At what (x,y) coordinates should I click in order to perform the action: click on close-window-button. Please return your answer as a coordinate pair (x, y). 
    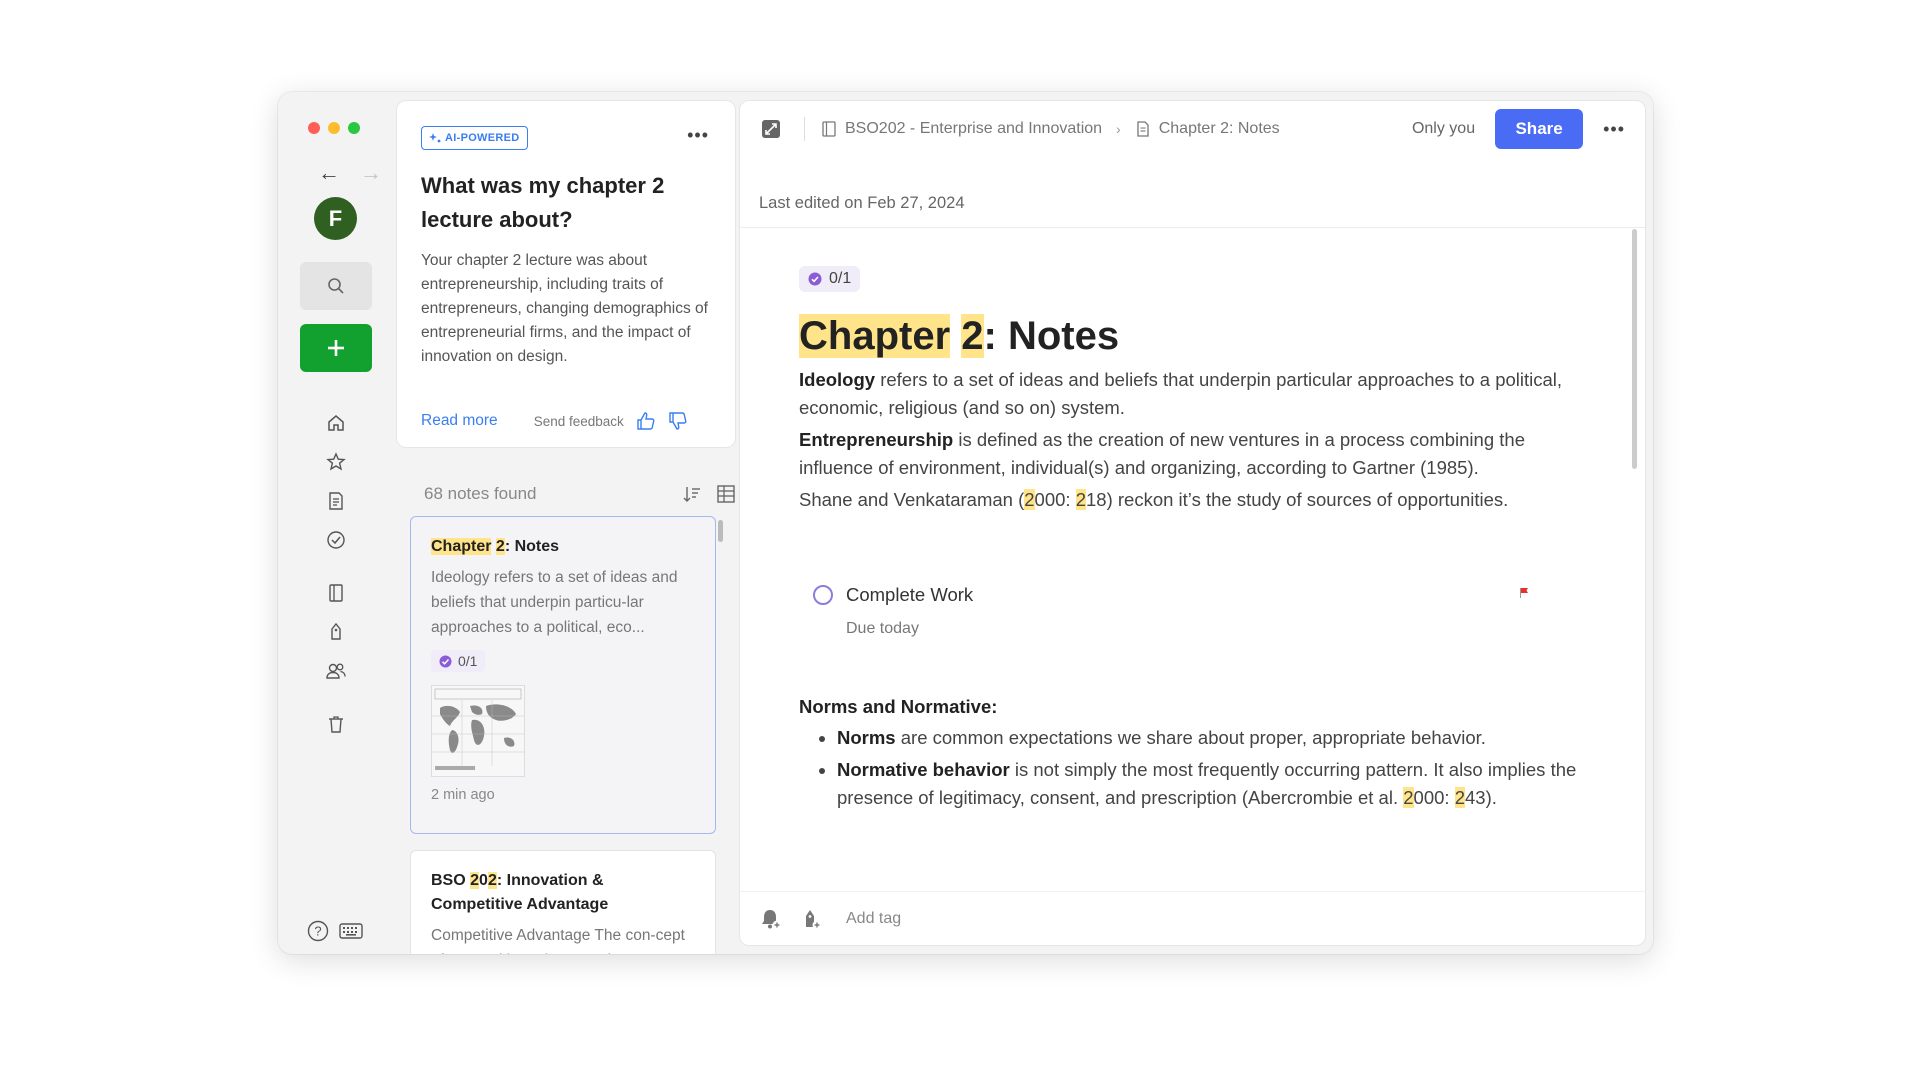
    Looking at the image, I should click on (314, 128).